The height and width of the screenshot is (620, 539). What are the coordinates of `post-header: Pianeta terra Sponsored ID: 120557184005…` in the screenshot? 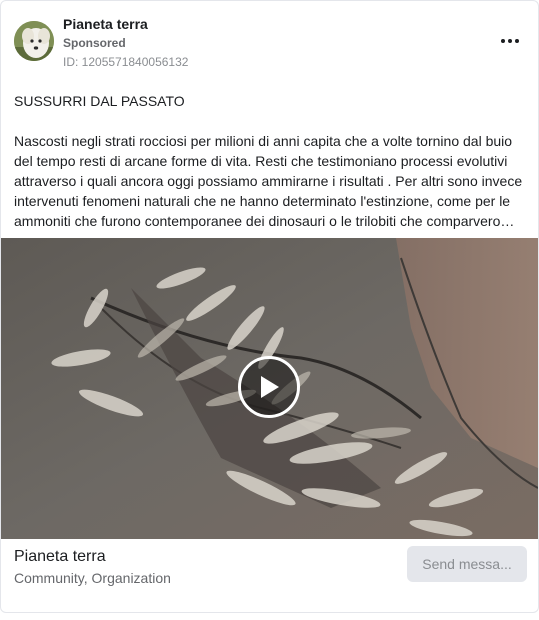 It's located at (269, 41).